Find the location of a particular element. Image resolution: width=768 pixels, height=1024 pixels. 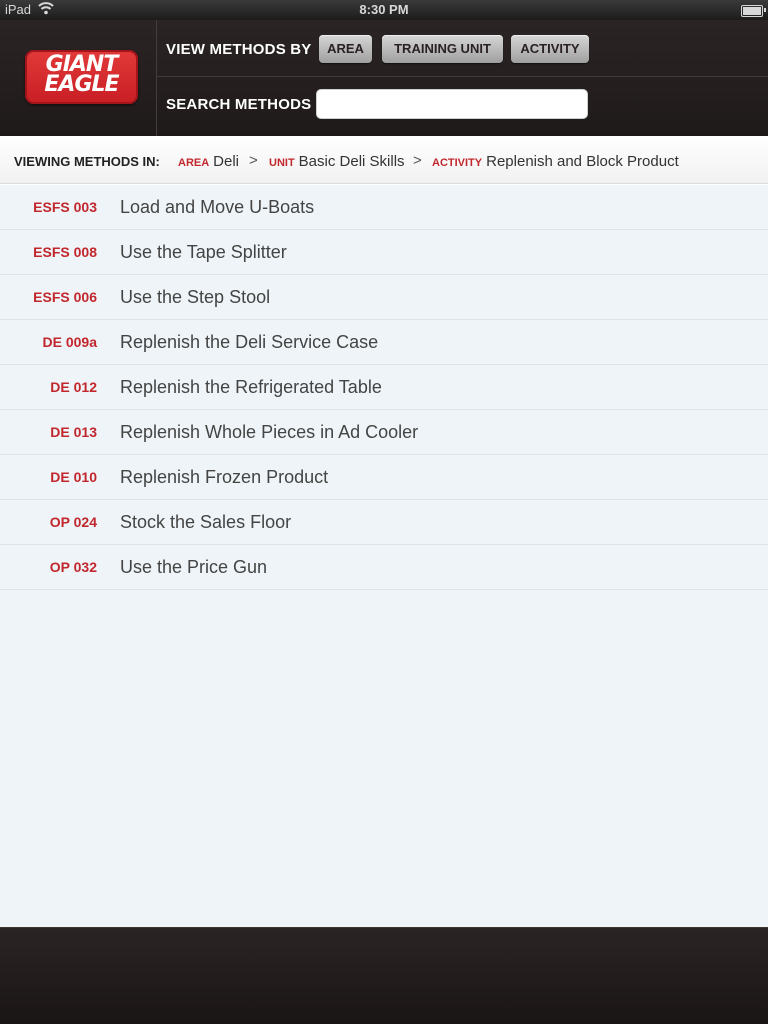

method-row: OP 032 Use the Price Gun is located at coordinates (384, 567).